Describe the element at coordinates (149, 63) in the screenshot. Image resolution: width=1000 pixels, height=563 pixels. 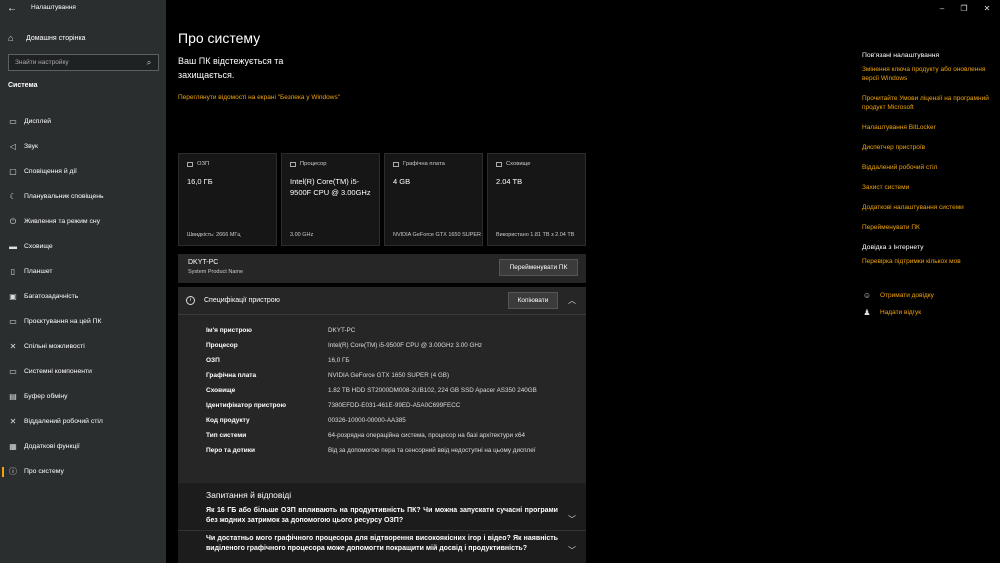
I see `search-icon: ⌕` at that location.